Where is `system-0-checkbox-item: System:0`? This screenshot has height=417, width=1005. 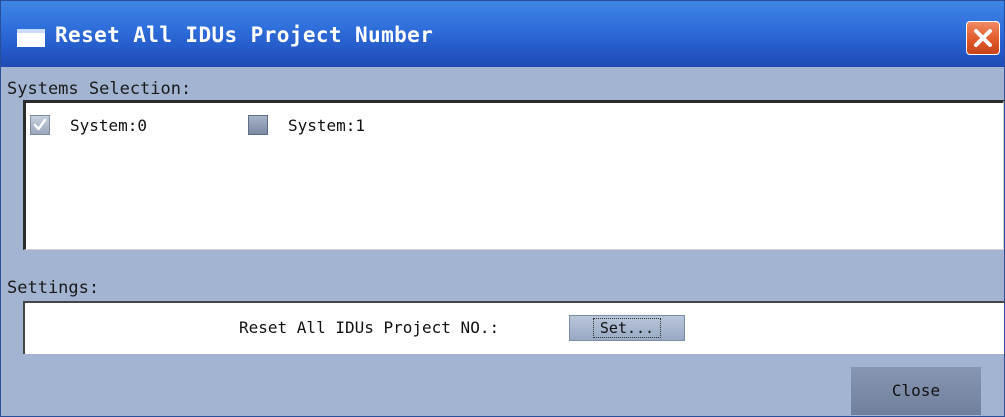
system-0-checkbox-item: System:0 is located at coordinates (88, 125).